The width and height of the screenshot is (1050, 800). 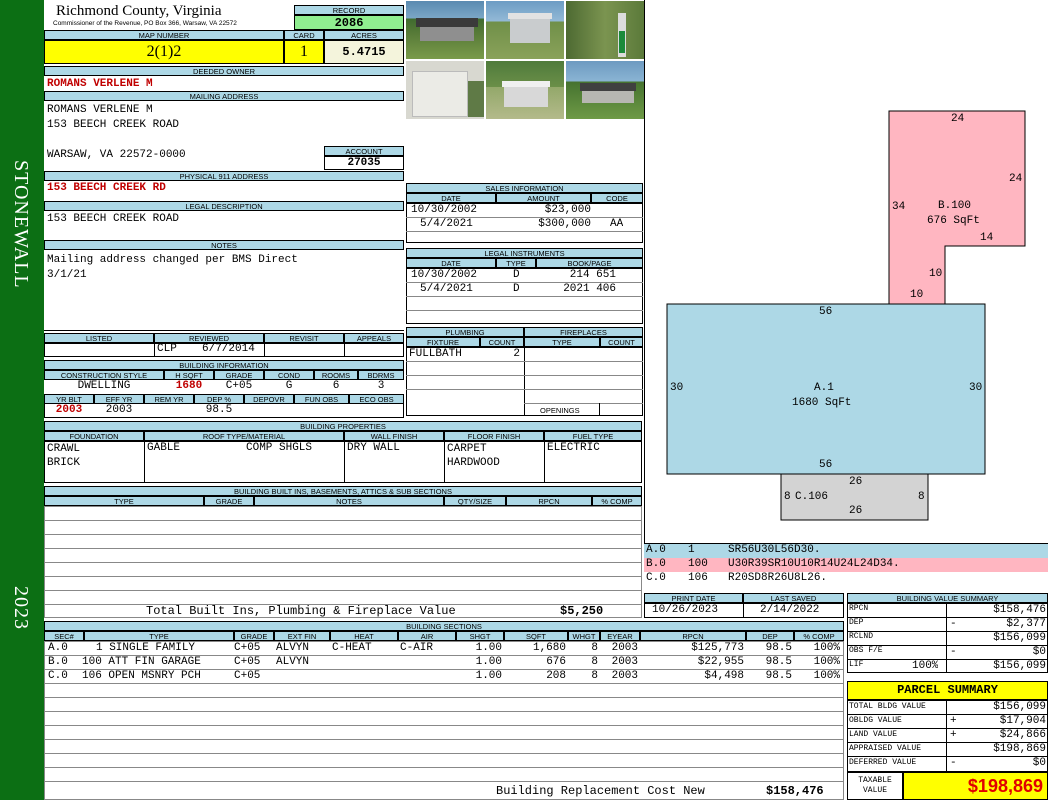 I want to click on dim-label: 56, so click(x=826, y=312).